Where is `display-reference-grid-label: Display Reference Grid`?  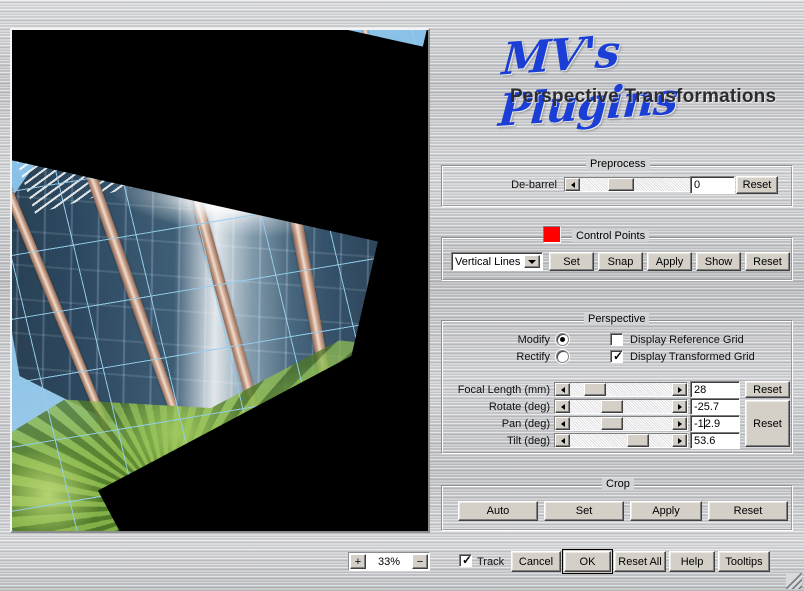 display-reference-grid-label: Display Reference Grid is located at coordinates (687, 340).